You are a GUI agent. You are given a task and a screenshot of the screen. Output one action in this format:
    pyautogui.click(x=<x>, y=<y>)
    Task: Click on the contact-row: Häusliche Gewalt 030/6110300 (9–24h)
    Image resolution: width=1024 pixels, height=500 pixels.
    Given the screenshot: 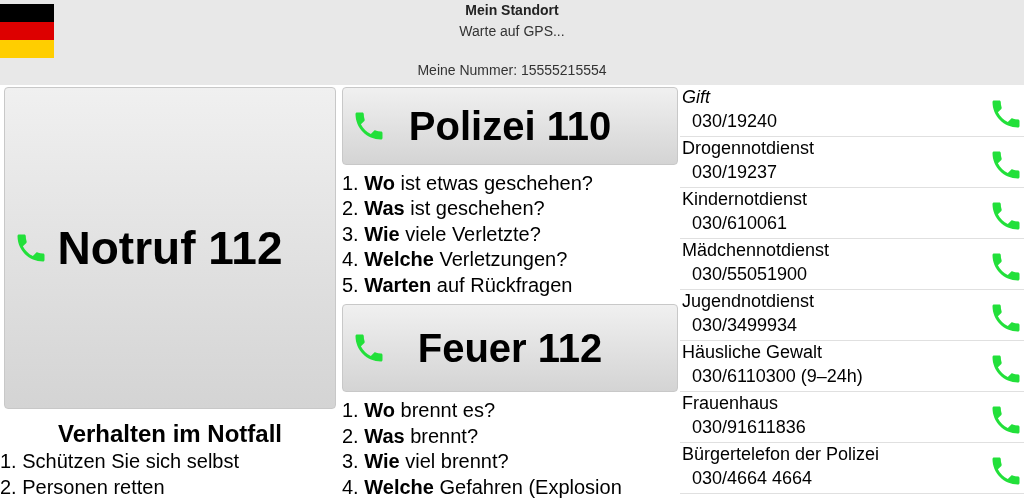 What is the action you would take?
    pyautogui.click(x=852, y=366)
    